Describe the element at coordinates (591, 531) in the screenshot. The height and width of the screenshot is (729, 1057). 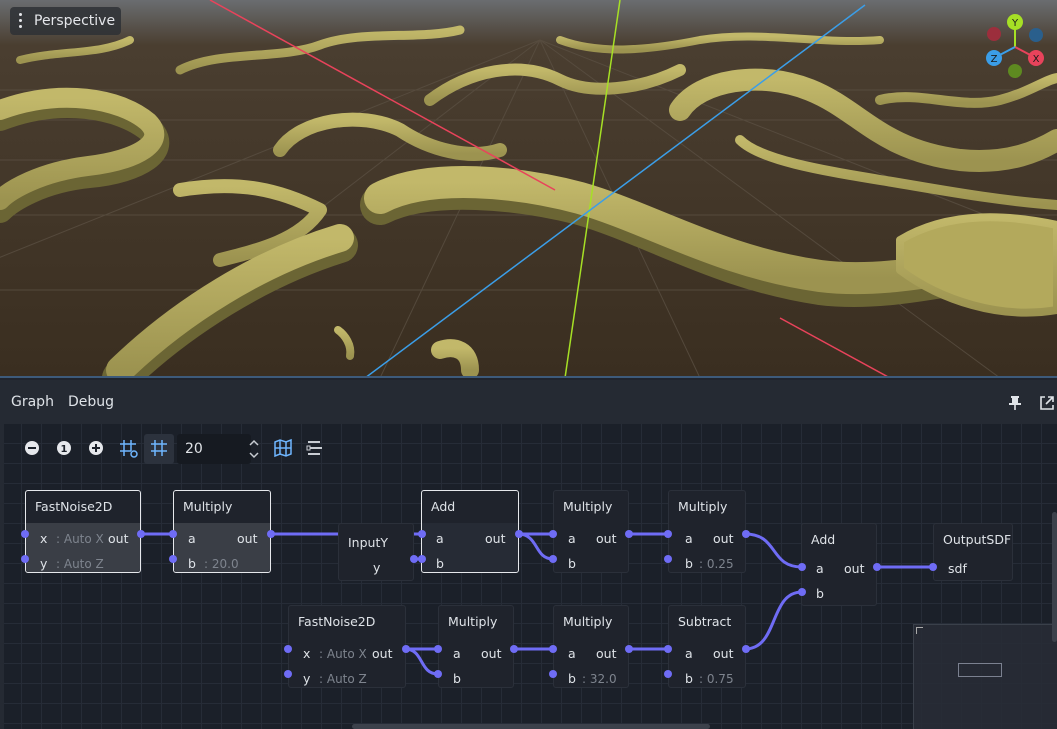
I see `node-multiply-2: Multiply a out b` at that location.